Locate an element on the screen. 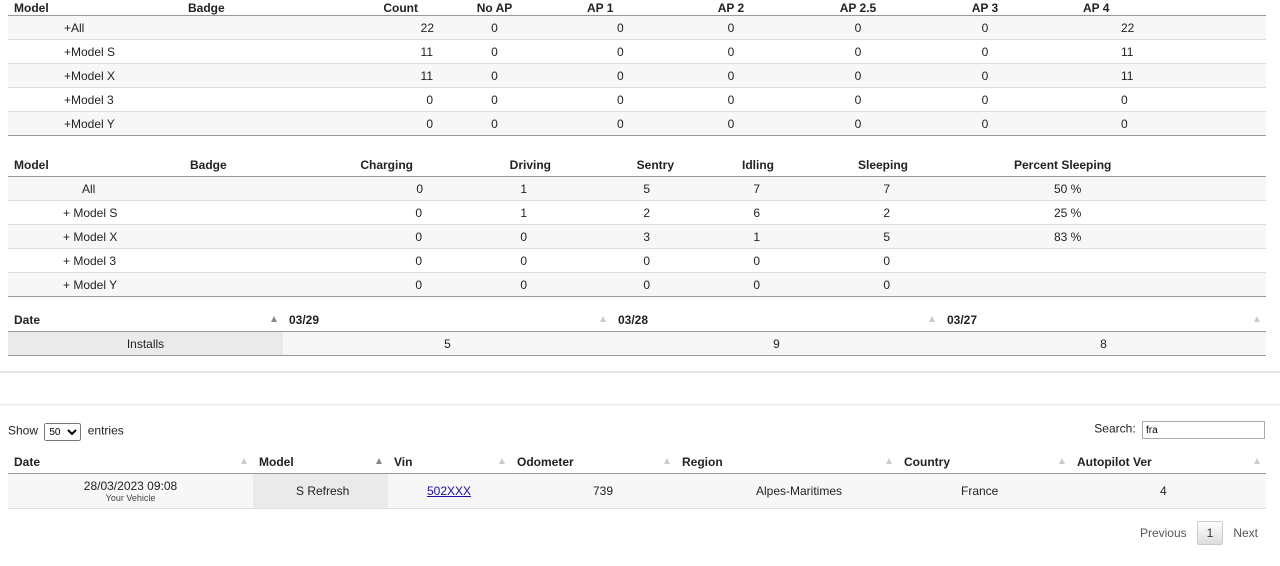 This screenshot has height=566, width=1280. idling-cell: 7 is located at coordinates (738, 188).